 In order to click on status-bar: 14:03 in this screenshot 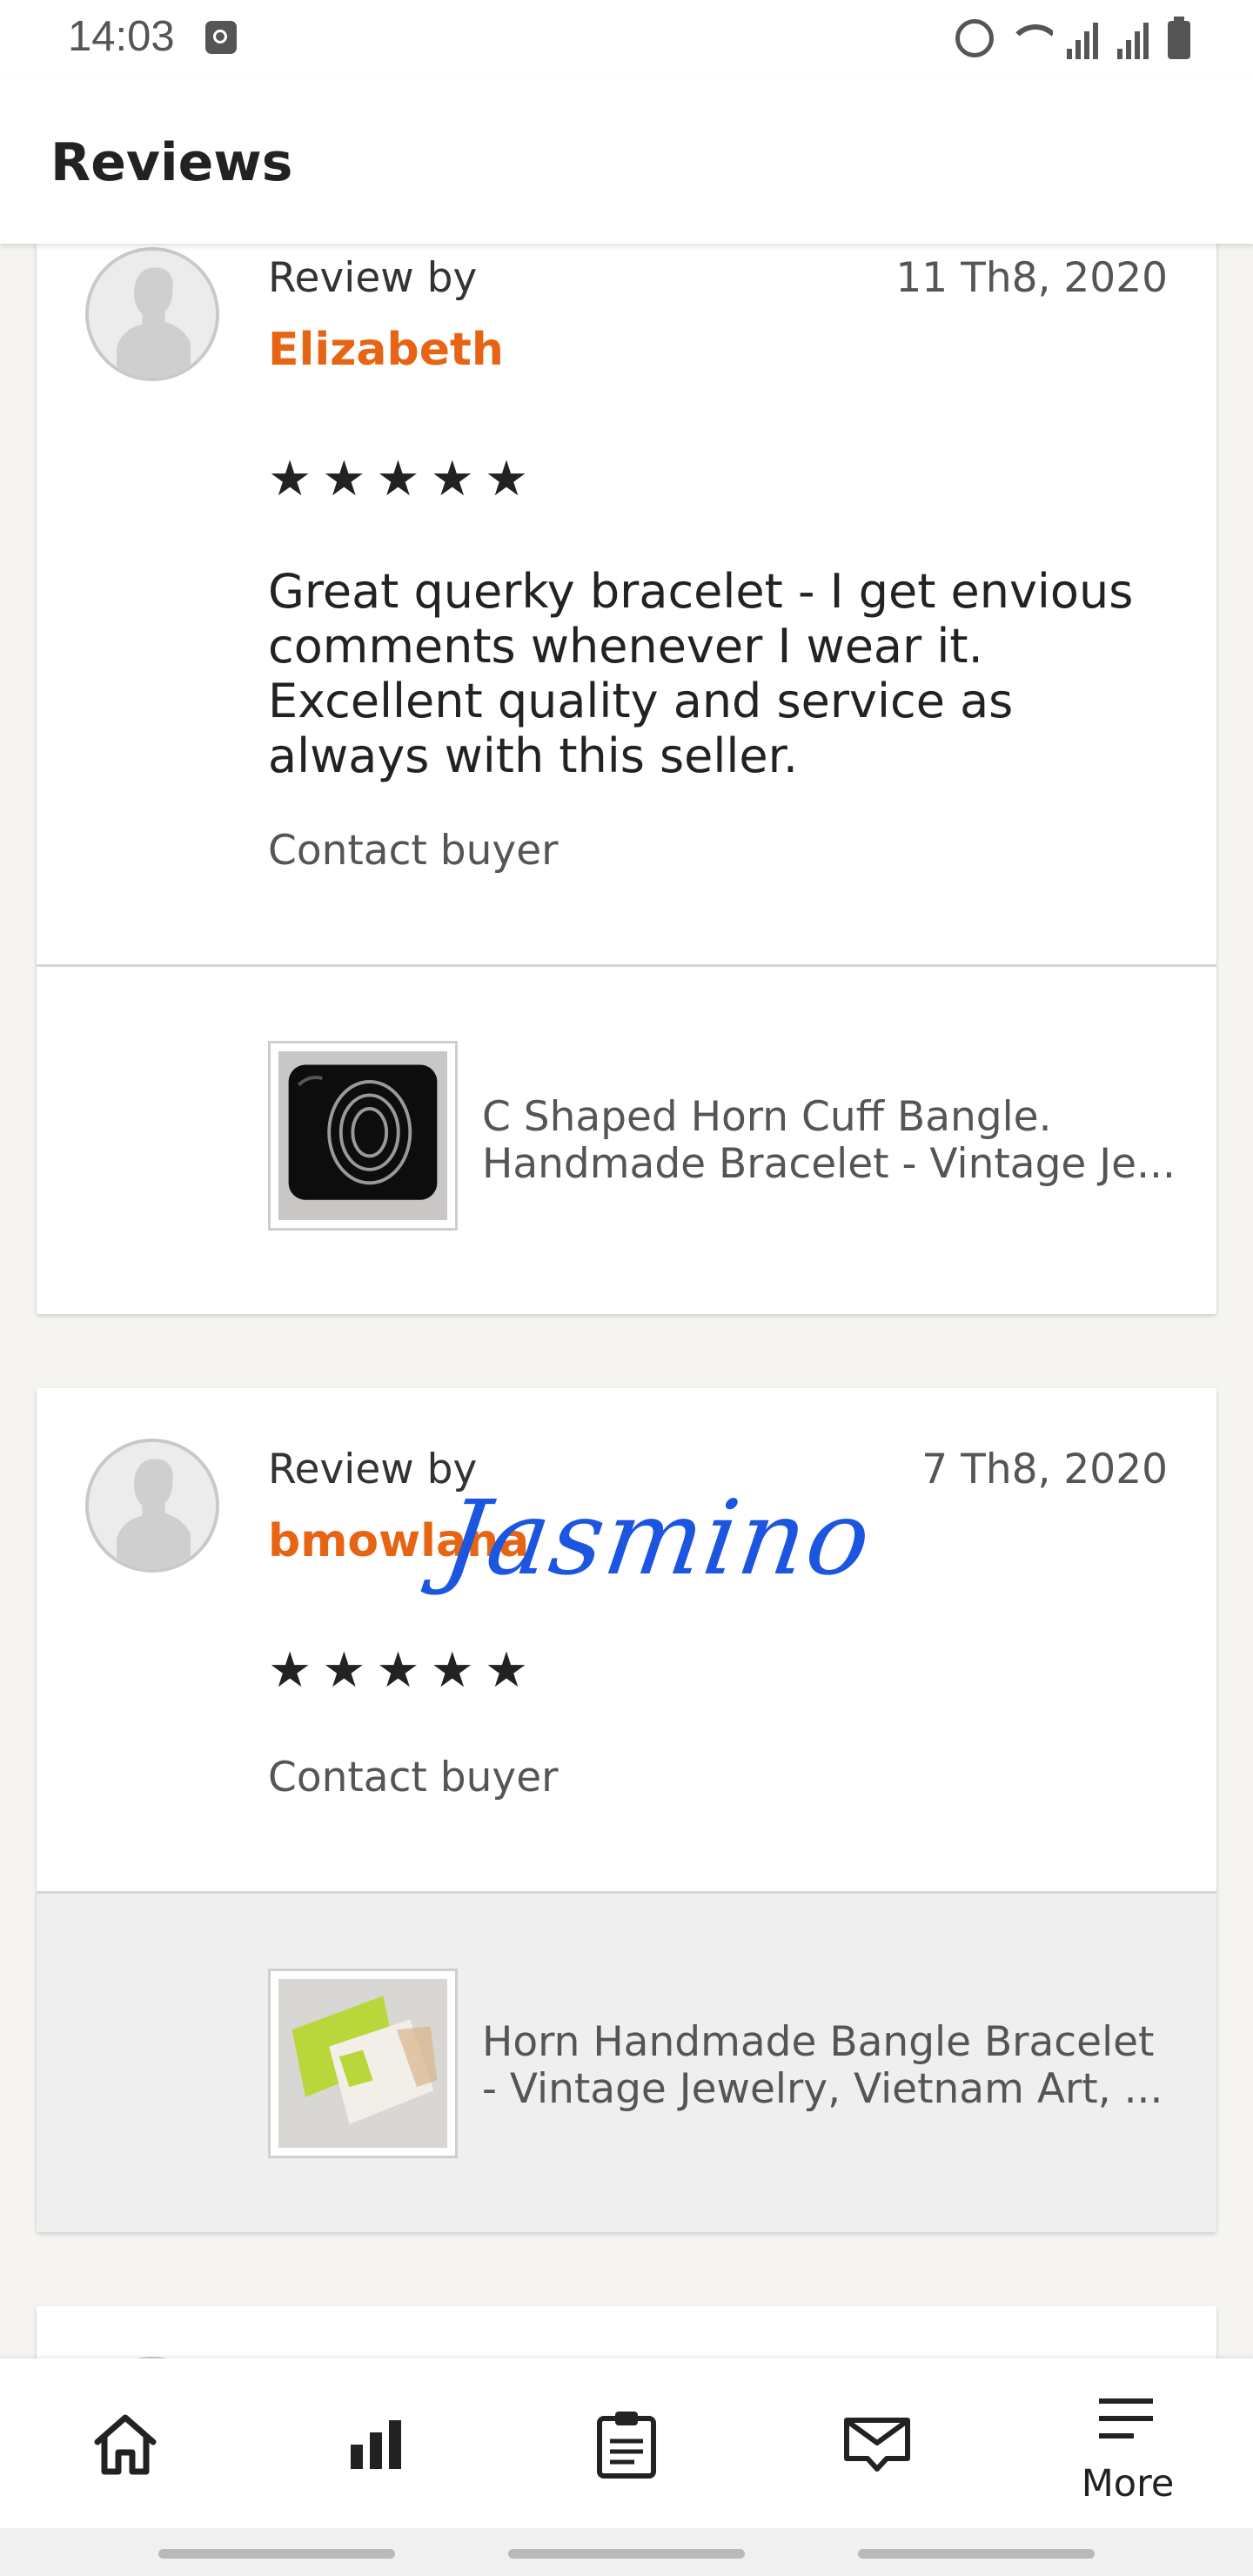, I will do `click(626, 39)`.